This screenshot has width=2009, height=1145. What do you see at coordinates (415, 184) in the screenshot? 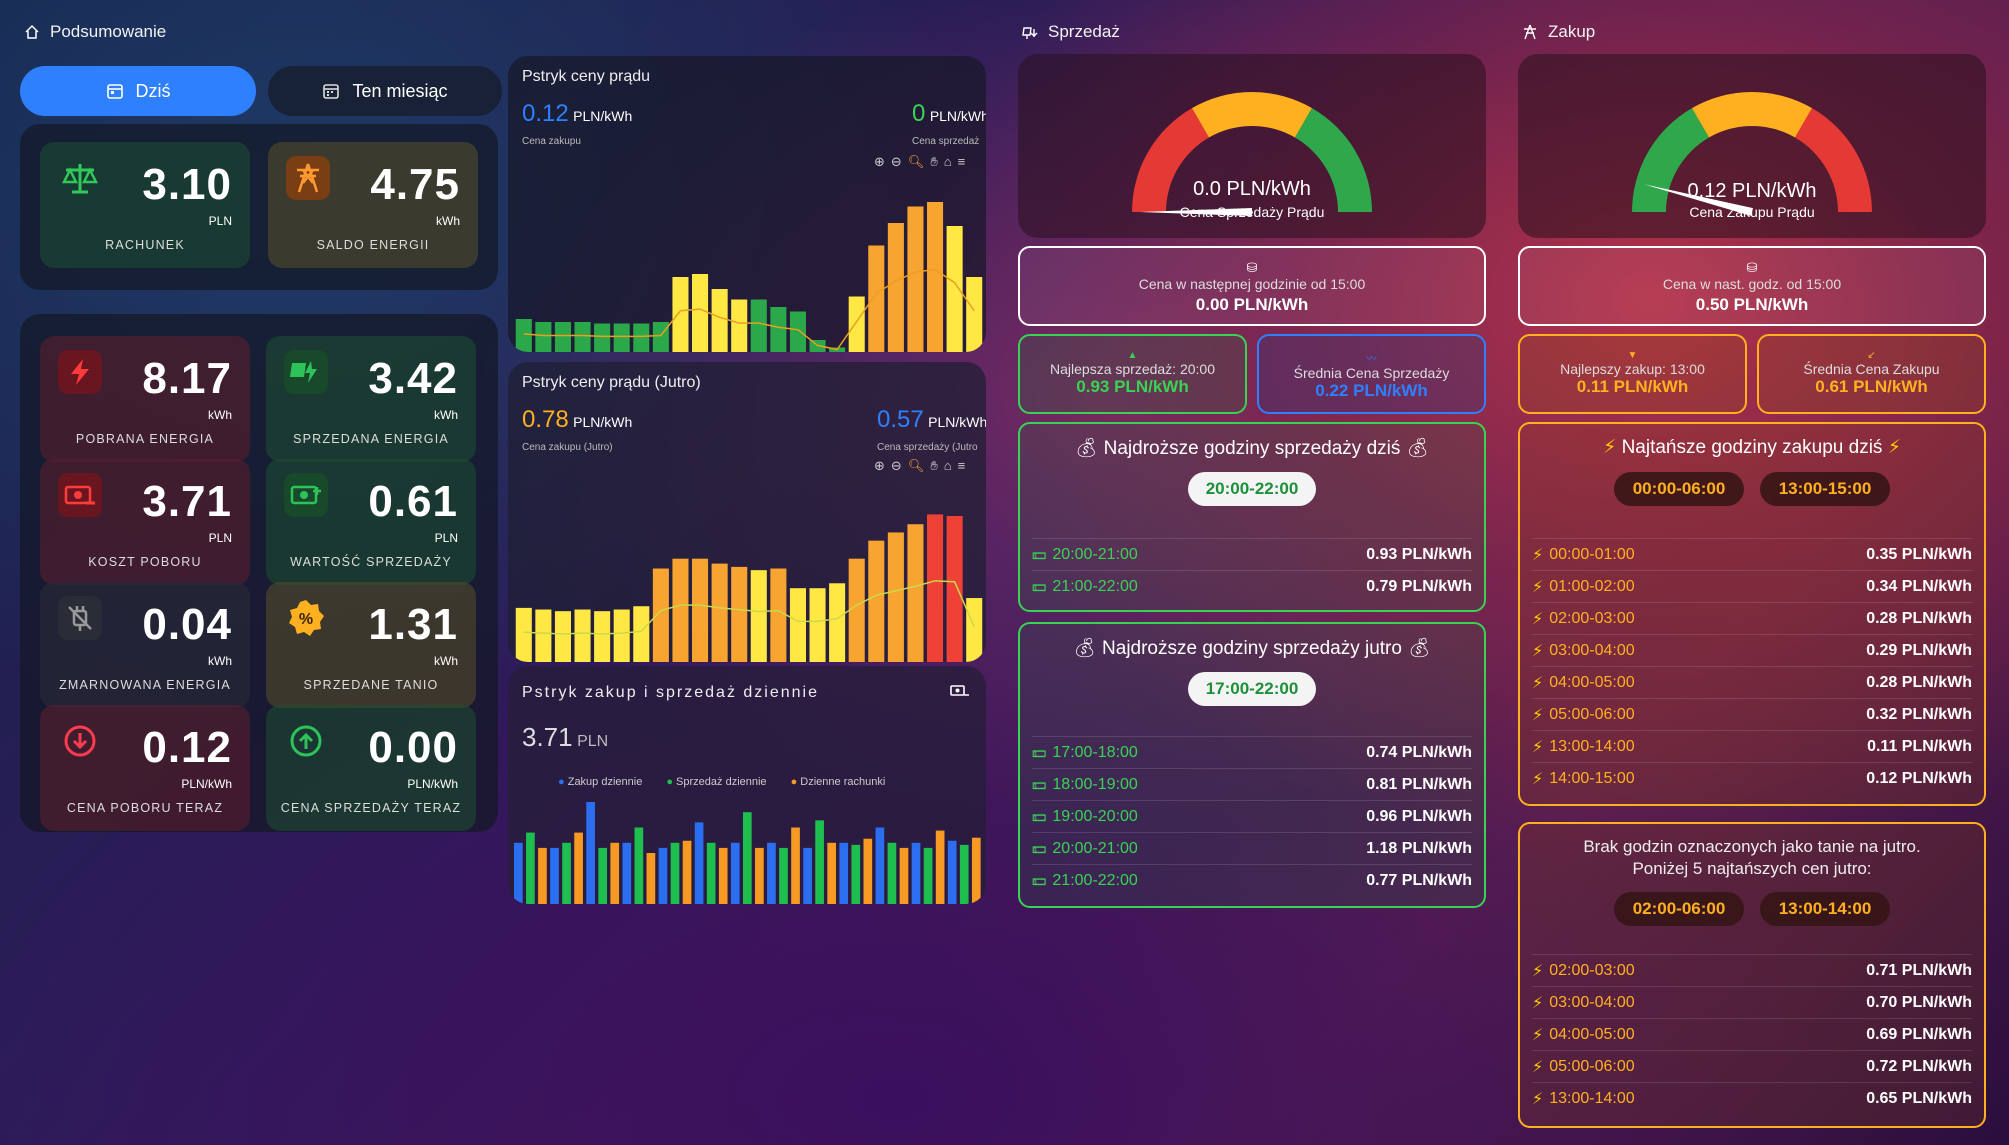
I see `energy-balance-value: 4.75` at bounding box center [415, 184].